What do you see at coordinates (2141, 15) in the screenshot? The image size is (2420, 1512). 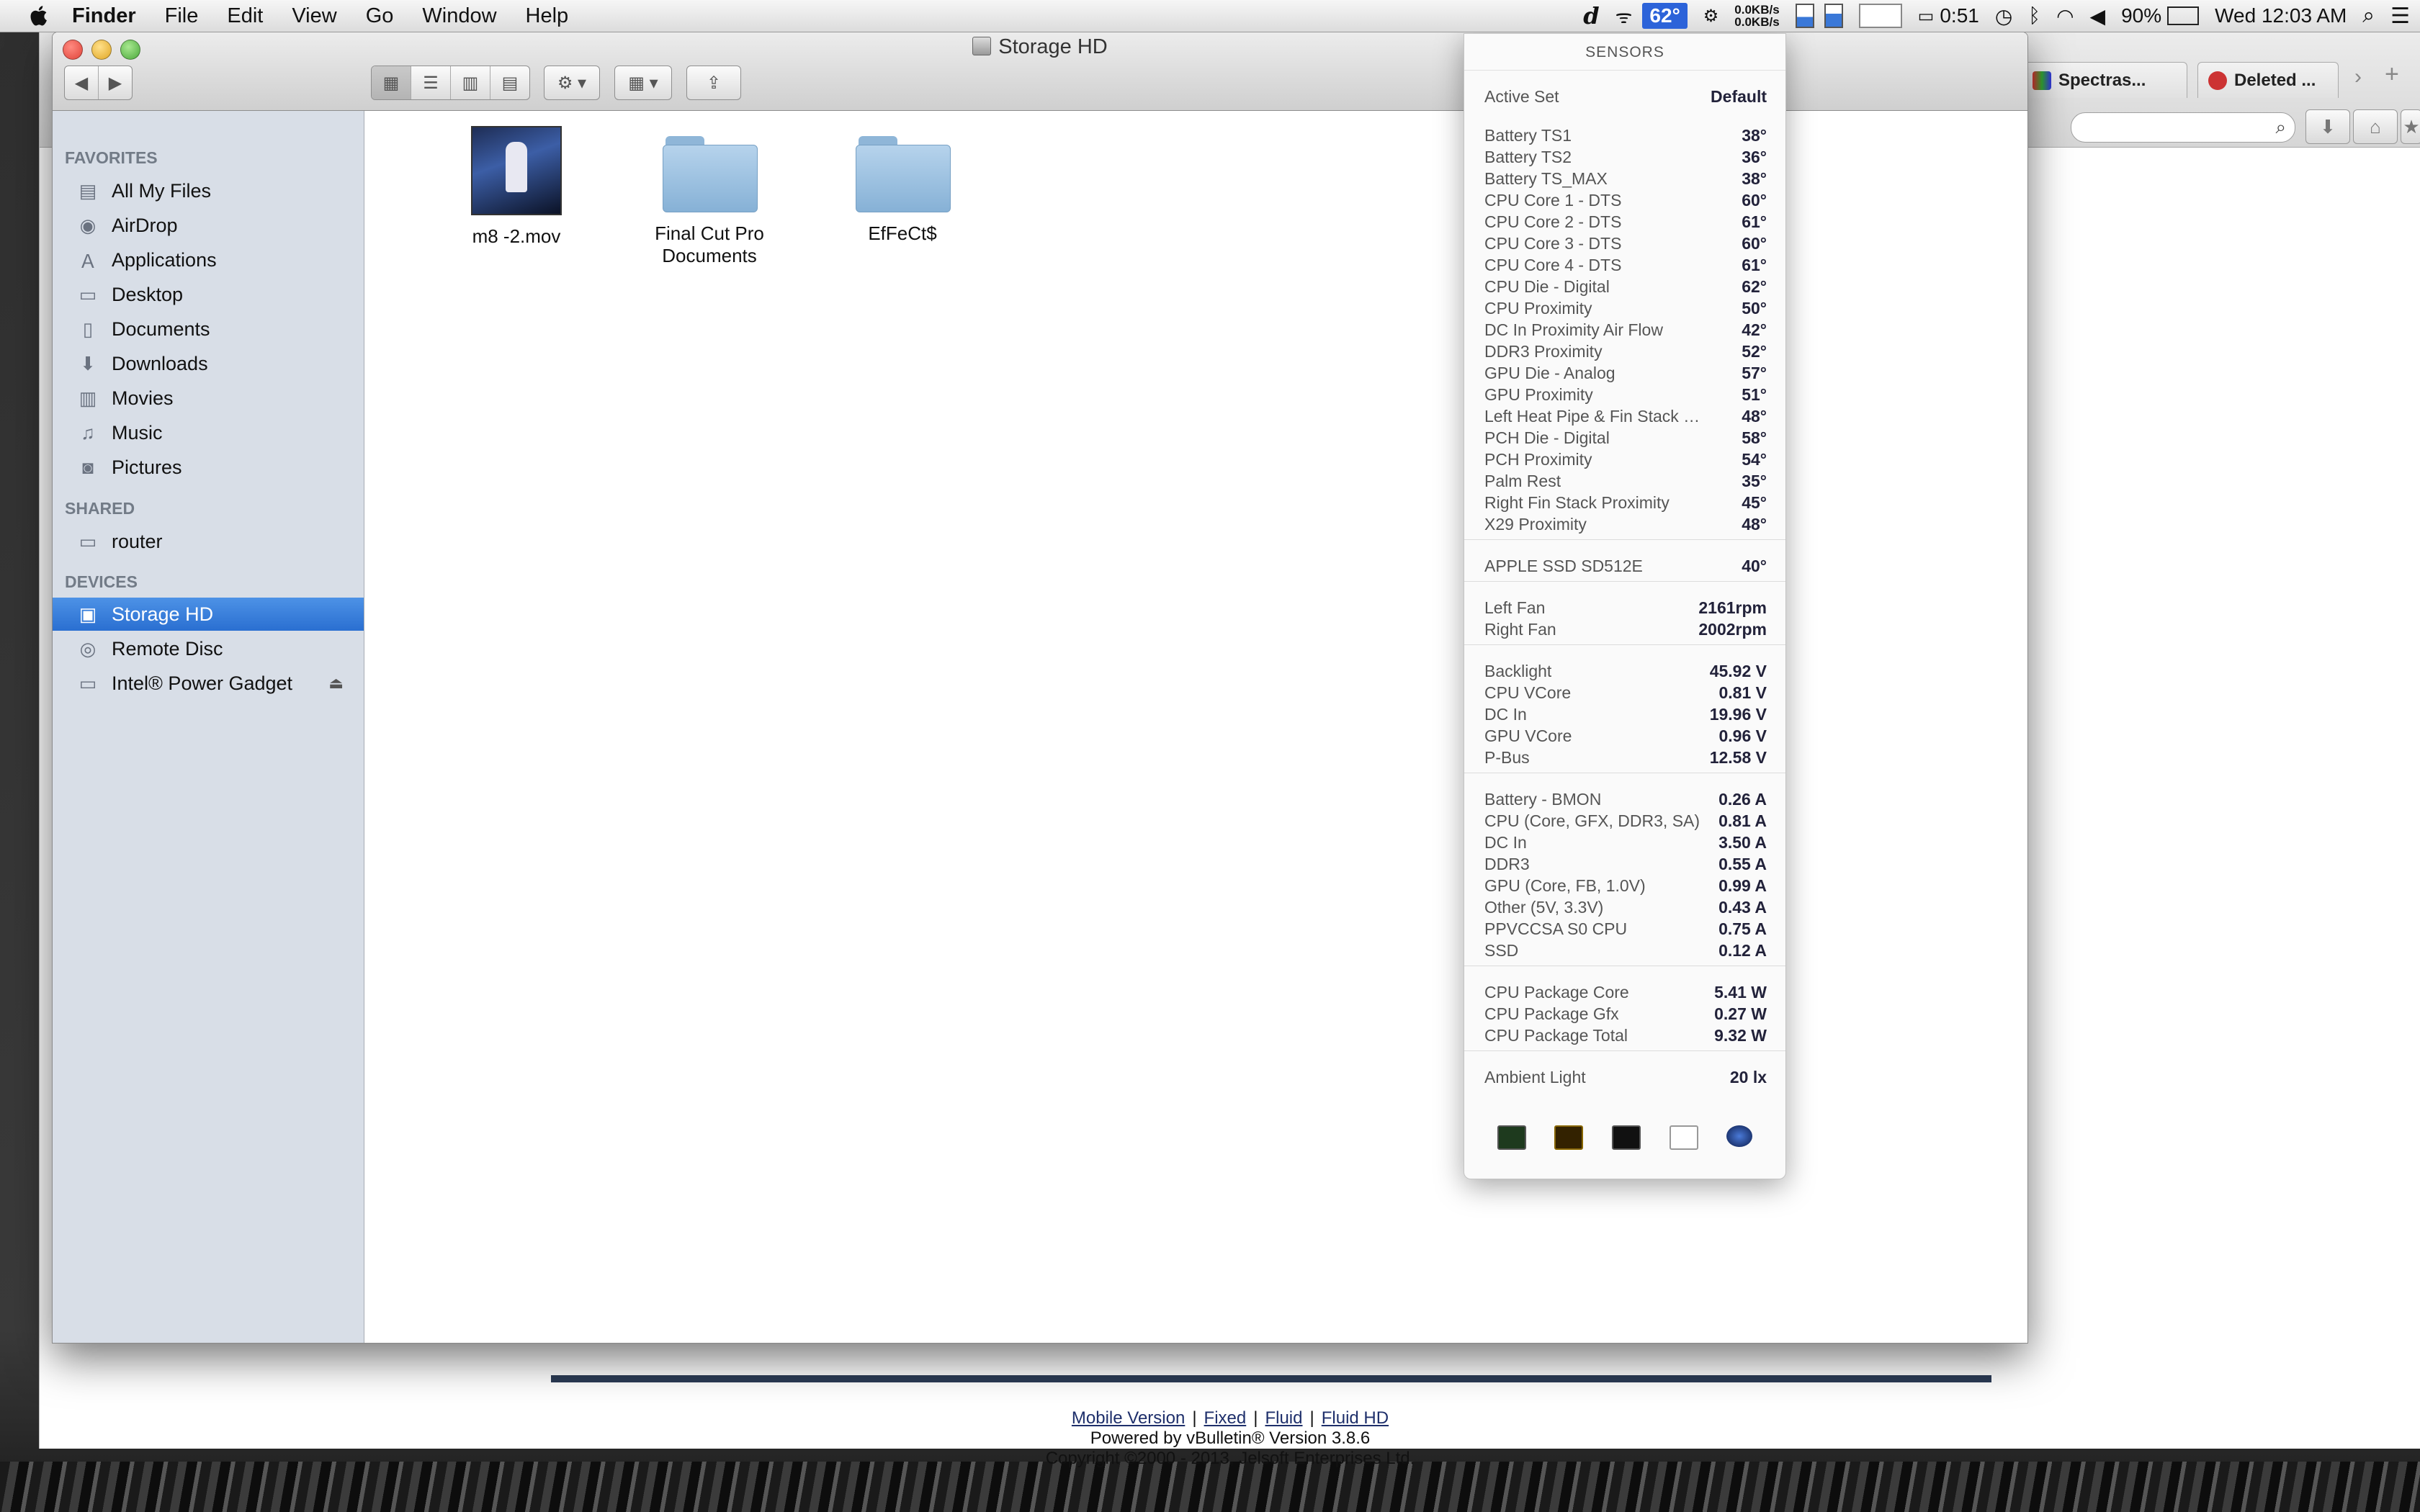 I see `battery-percent: 90%` at bounding box center [2141, 15].